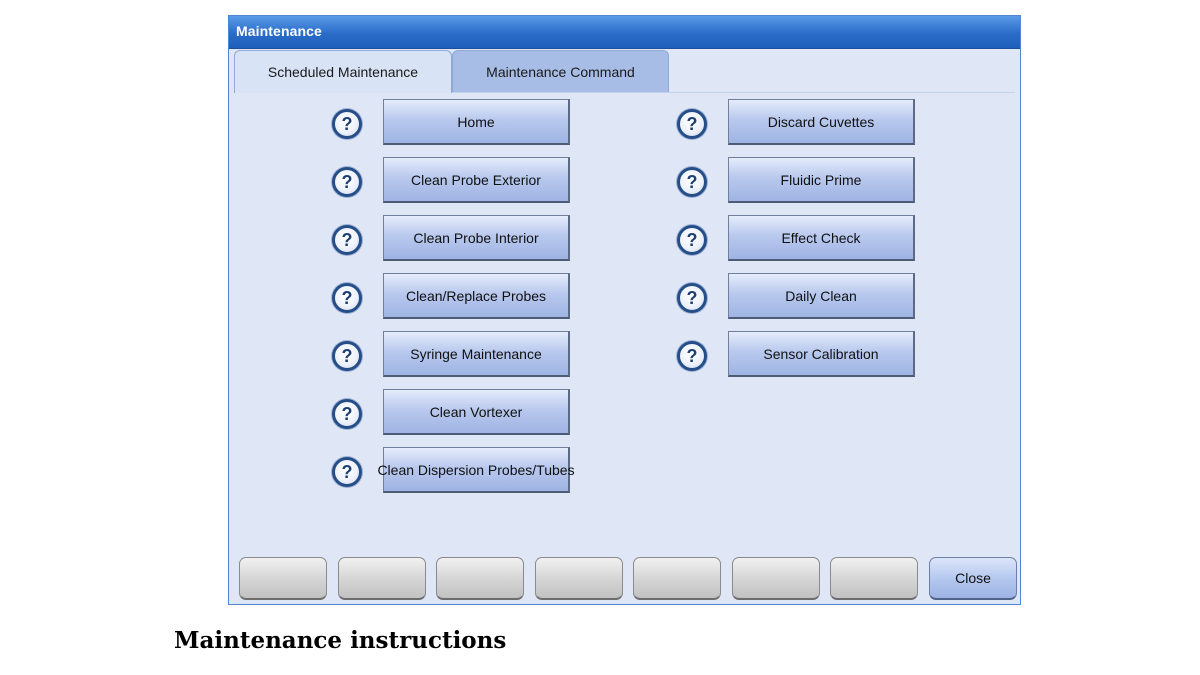  What do you see at coordinates (821, 180) in the screenshot?
I see `fluidic-prime-button: Fluidic Prime` at bounding box center [821, 180].